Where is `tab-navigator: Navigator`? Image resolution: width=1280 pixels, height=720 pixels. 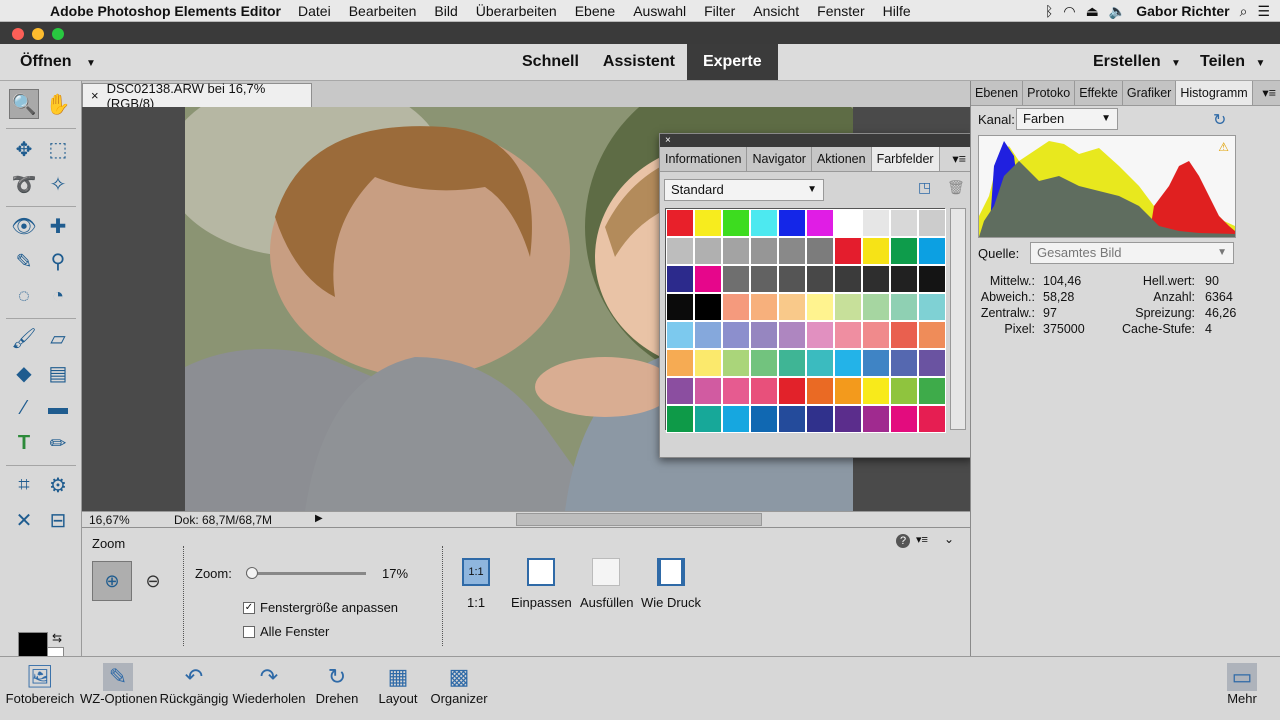
tab-navigator: Navigator is located at coordinates (779, 159).